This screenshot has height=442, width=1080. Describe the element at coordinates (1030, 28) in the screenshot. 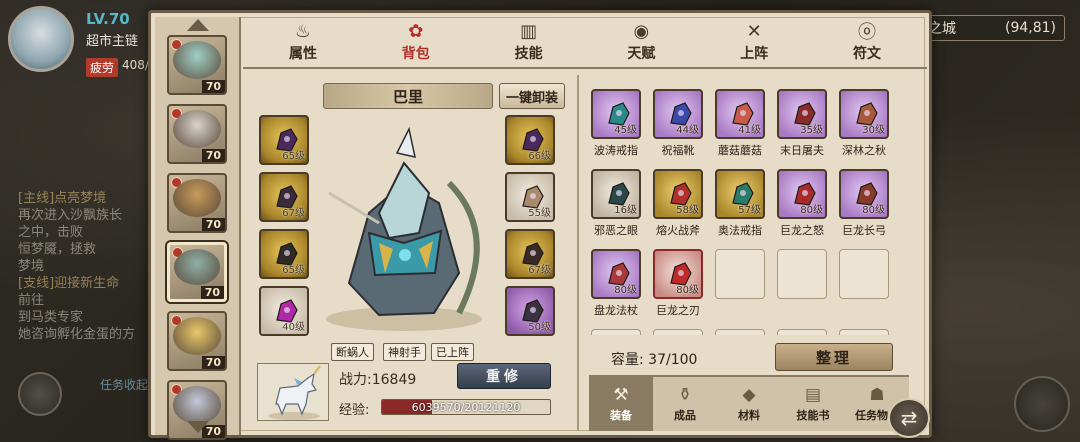

I see `location-coords: (94,81)` at that location.